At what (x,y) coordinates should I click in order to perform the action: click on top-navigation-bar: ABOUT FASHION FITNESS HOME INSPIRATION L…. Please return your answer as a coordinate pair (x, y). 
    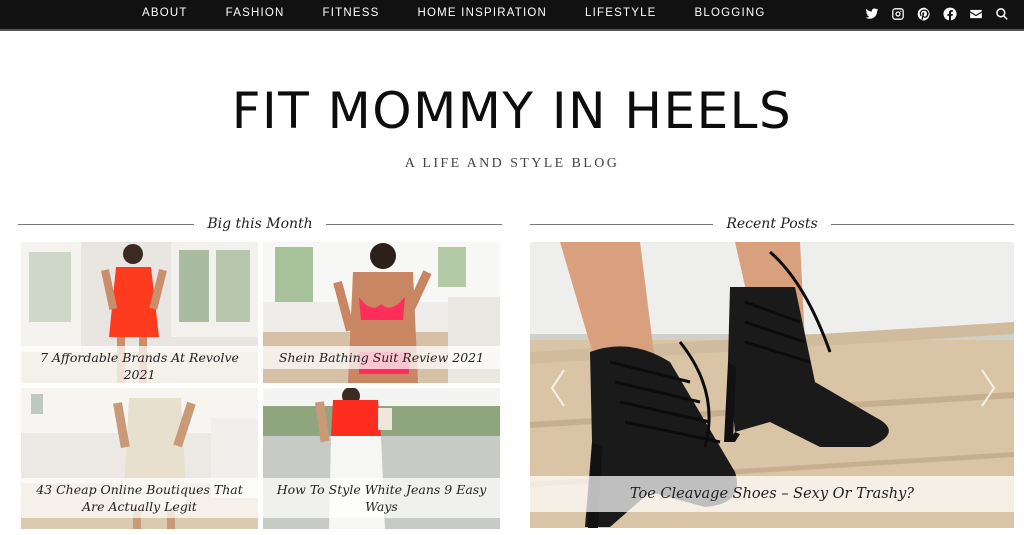
    Looking at the image, I should click on (512, 15).